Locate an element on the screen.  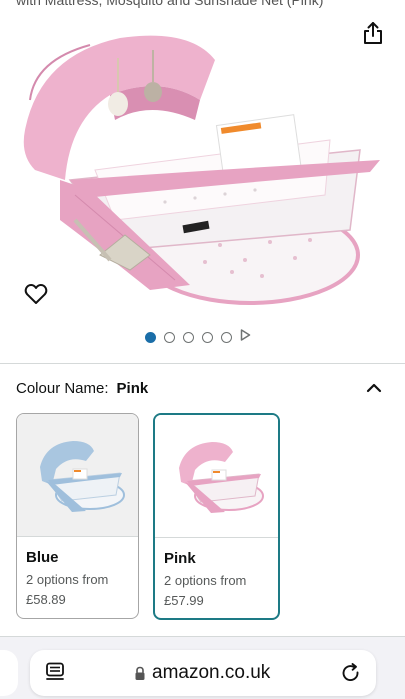
wishlist-button is located at coordinates (36, 294).